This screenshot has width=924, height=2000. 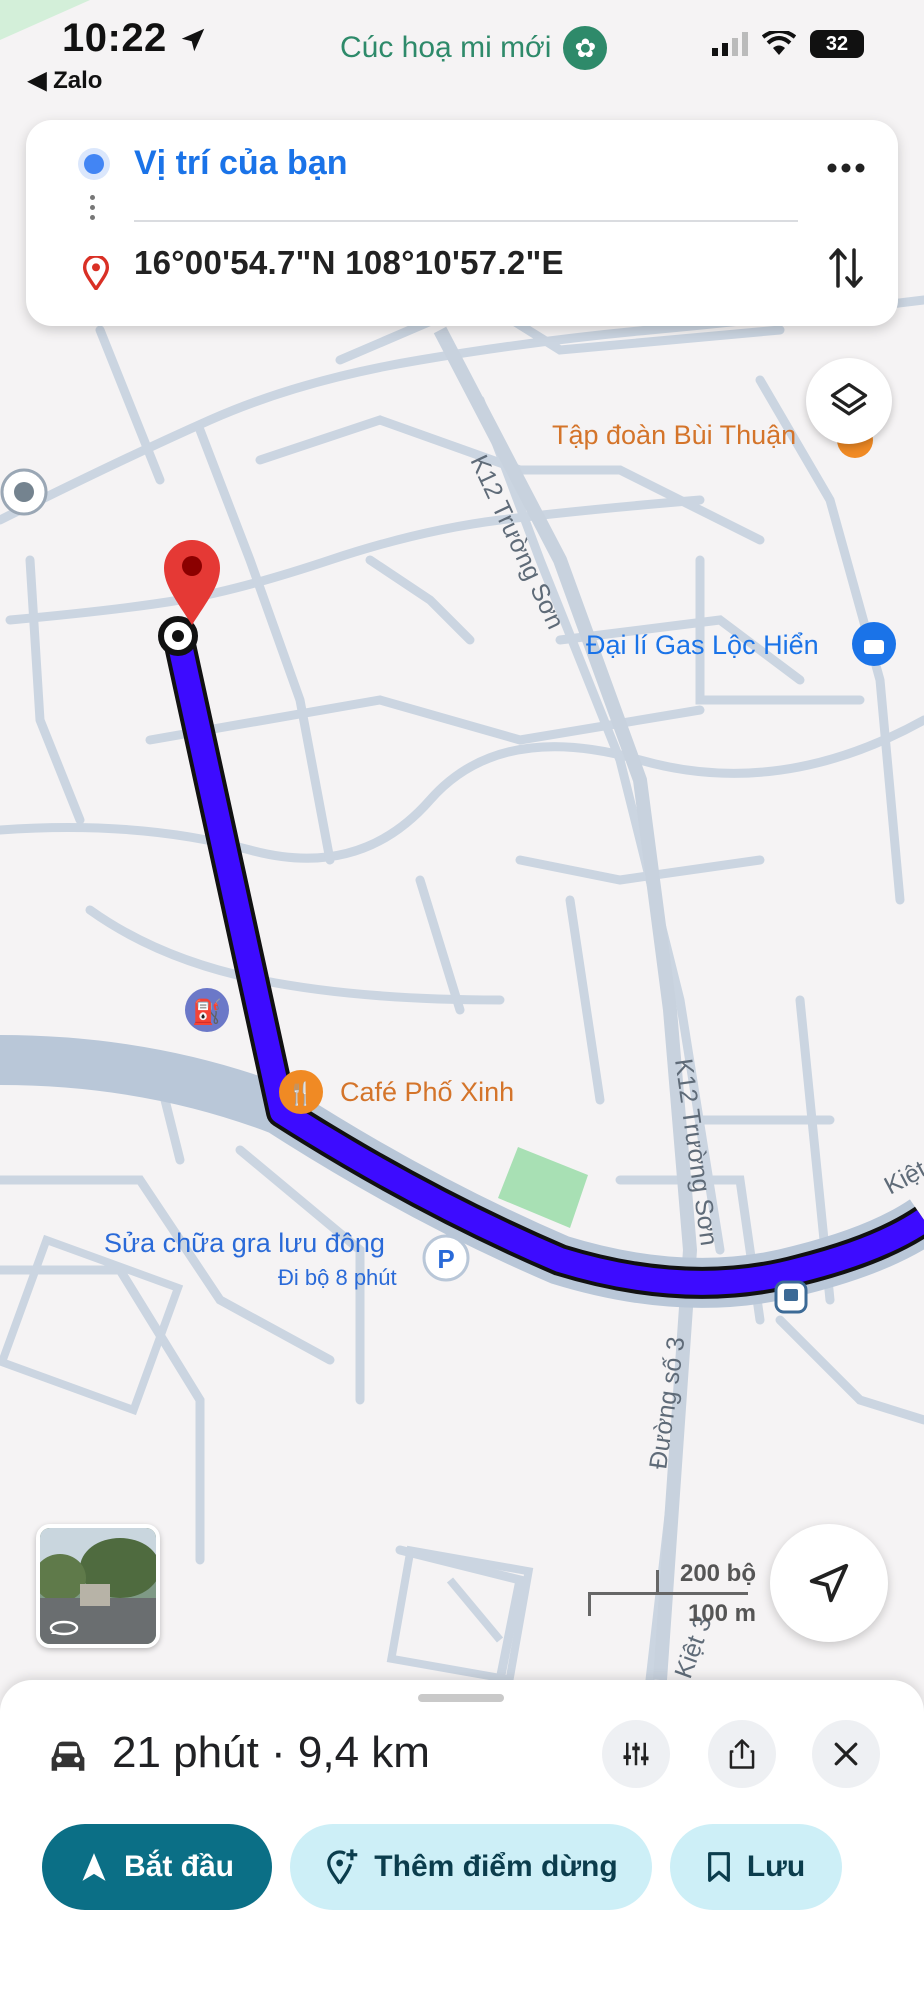 I want to click on more-horiz-icon, so click(x=846, y=168).